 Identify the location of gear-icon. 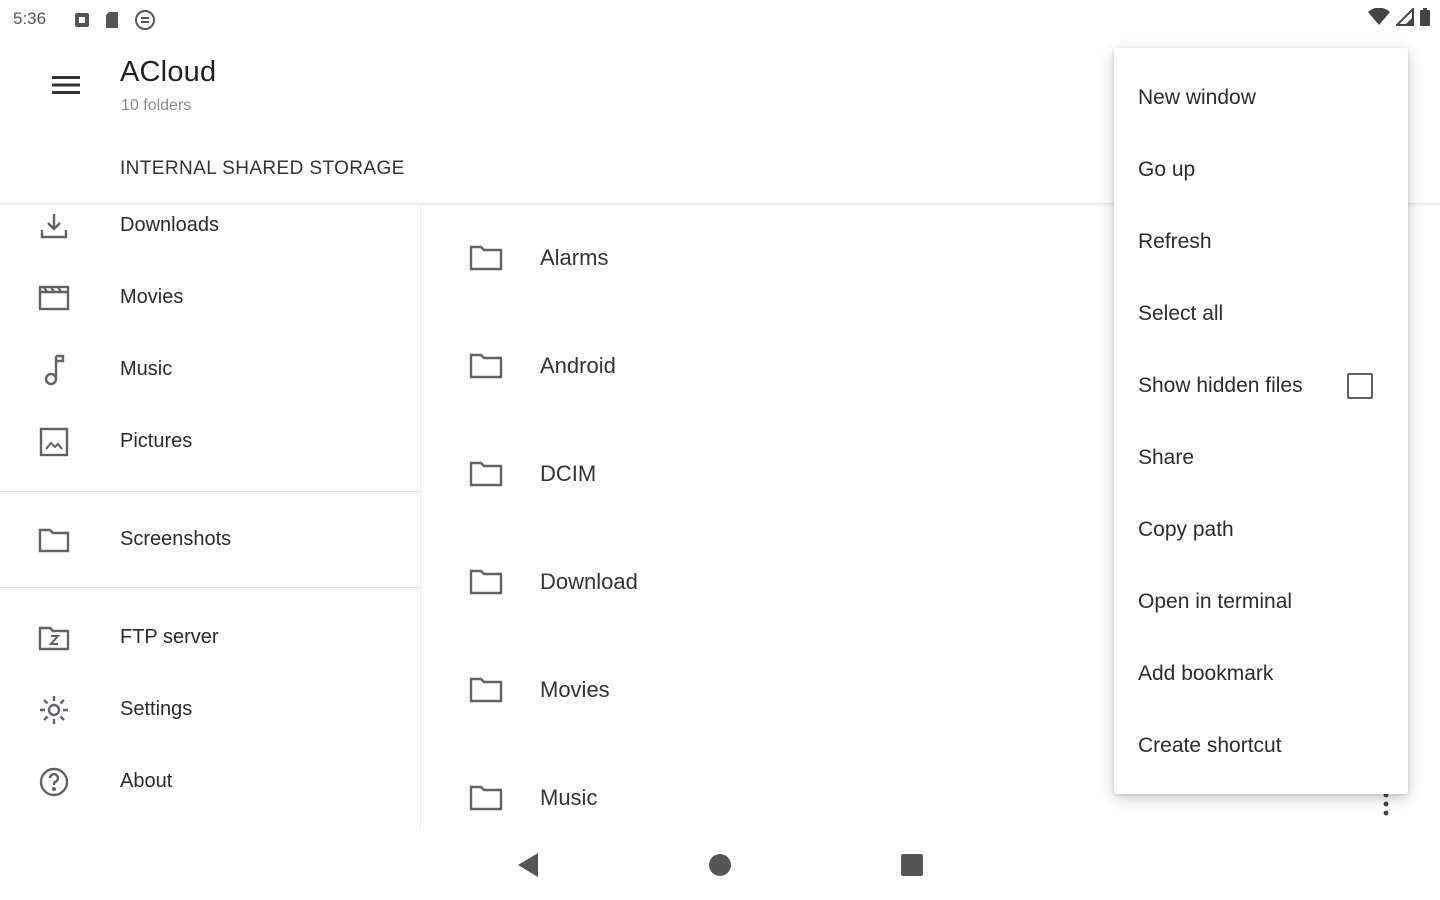
(54, 710).